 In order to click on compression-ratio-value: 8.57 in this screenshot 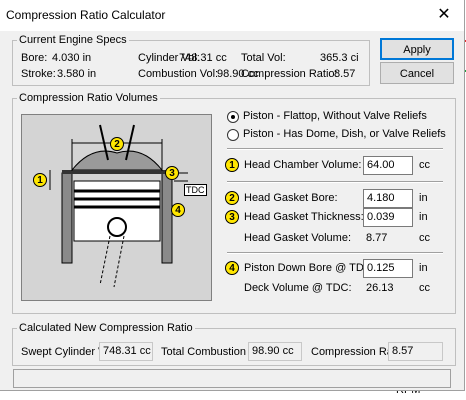, I will do `click(345, 74)`.